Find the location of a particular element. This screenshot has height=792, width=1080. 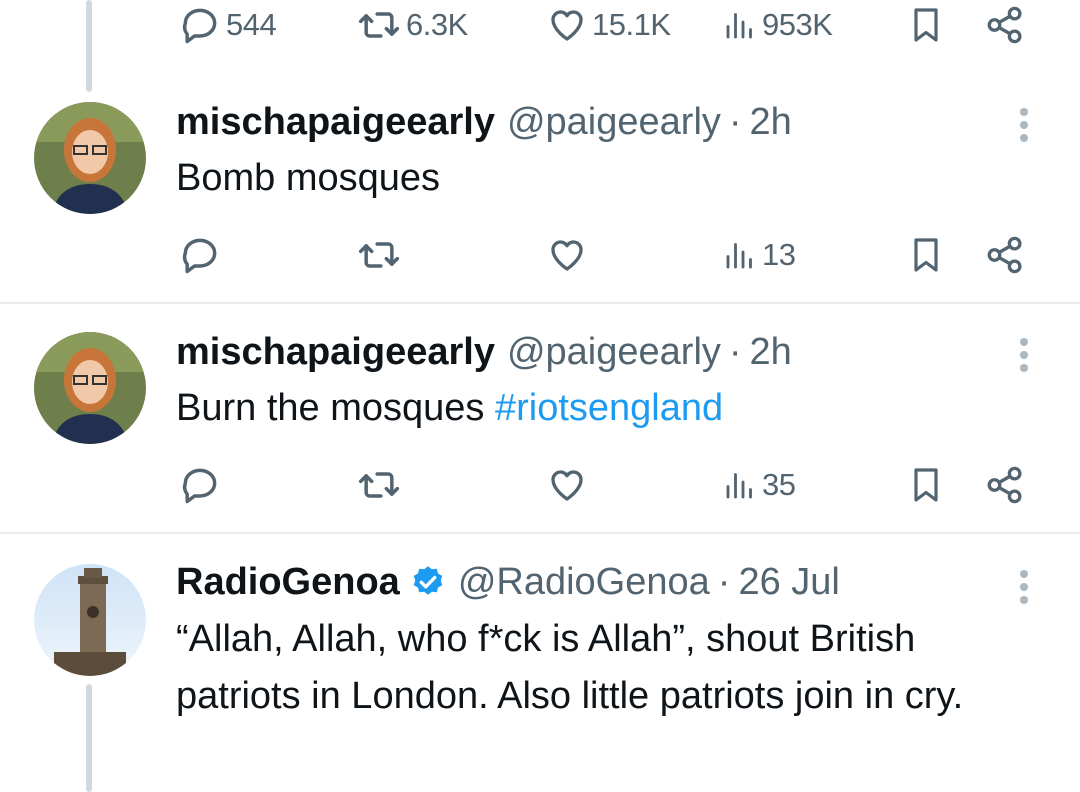

reply-button: 544 is located at coordinates (227, 25).